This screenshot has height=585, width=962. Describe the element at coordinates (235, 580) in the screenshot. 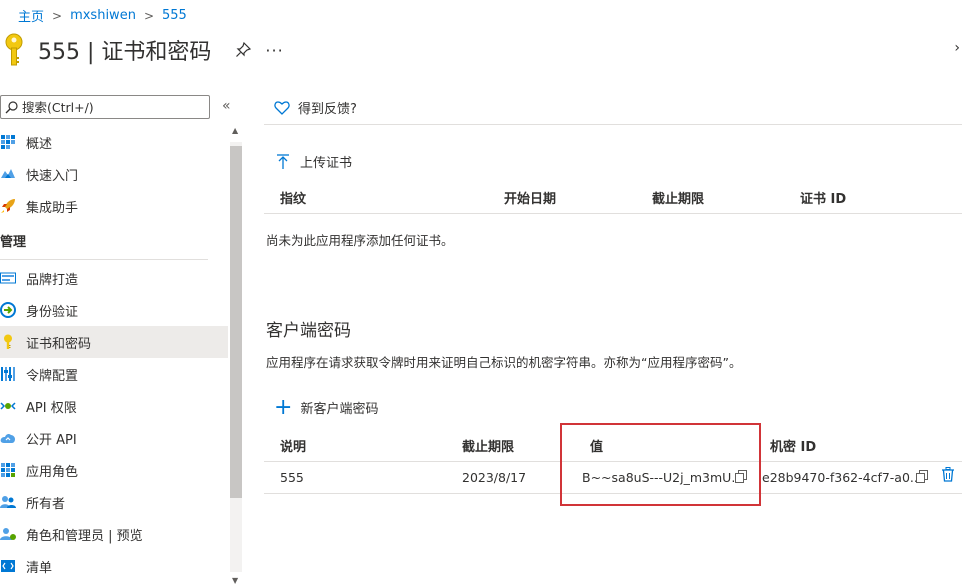

I see `scroll-down-icon: ▼` at that location.